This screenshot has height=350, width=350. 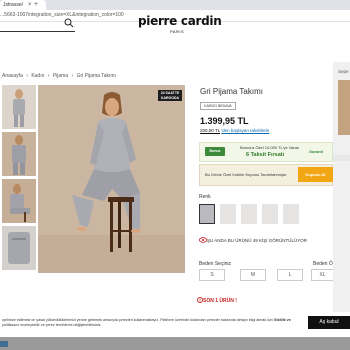 What do you see at coordinates (175, 5) in the screenshot?
I see `browser-tabbar: Jstrasse/ × +` at bounding box center [175, 5].